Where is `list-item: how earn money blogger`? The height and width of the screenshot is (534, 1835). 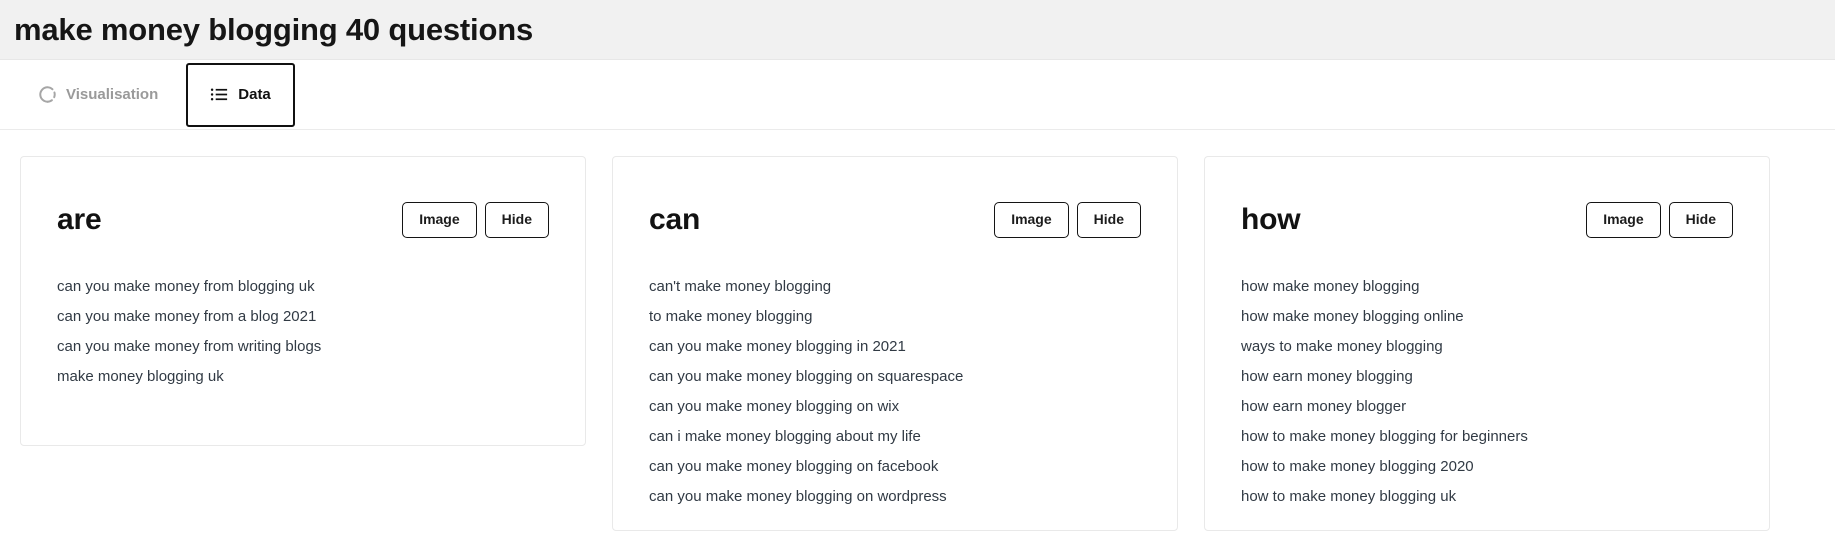 list-item: how earn money blogger is located at coordinates (1487, 414).